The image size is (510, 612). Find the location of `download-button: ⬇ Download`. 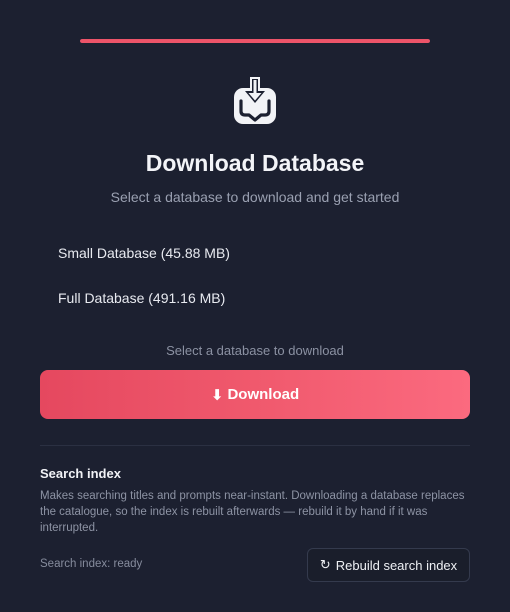

download-button: ⬇ Download is located at coordinates (255, 394).